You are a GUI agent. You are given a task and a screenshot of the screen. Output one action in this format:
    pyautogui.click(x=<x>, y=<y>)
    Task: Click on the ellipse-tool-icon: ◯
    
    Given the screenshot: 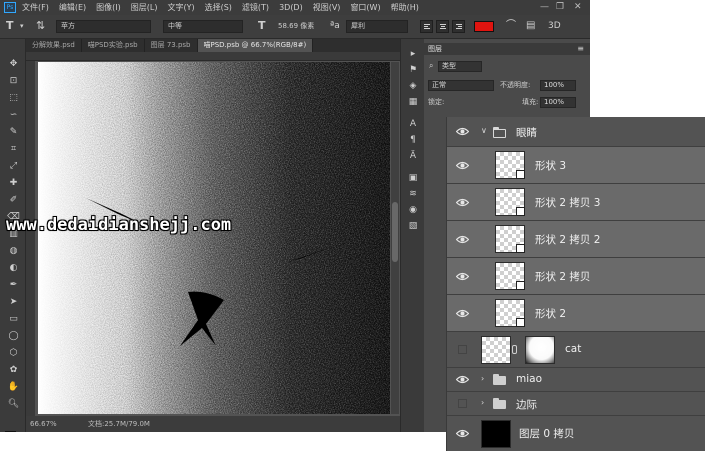 What is the action you would take?
    pyautogui.click(x=13, y=336)
    